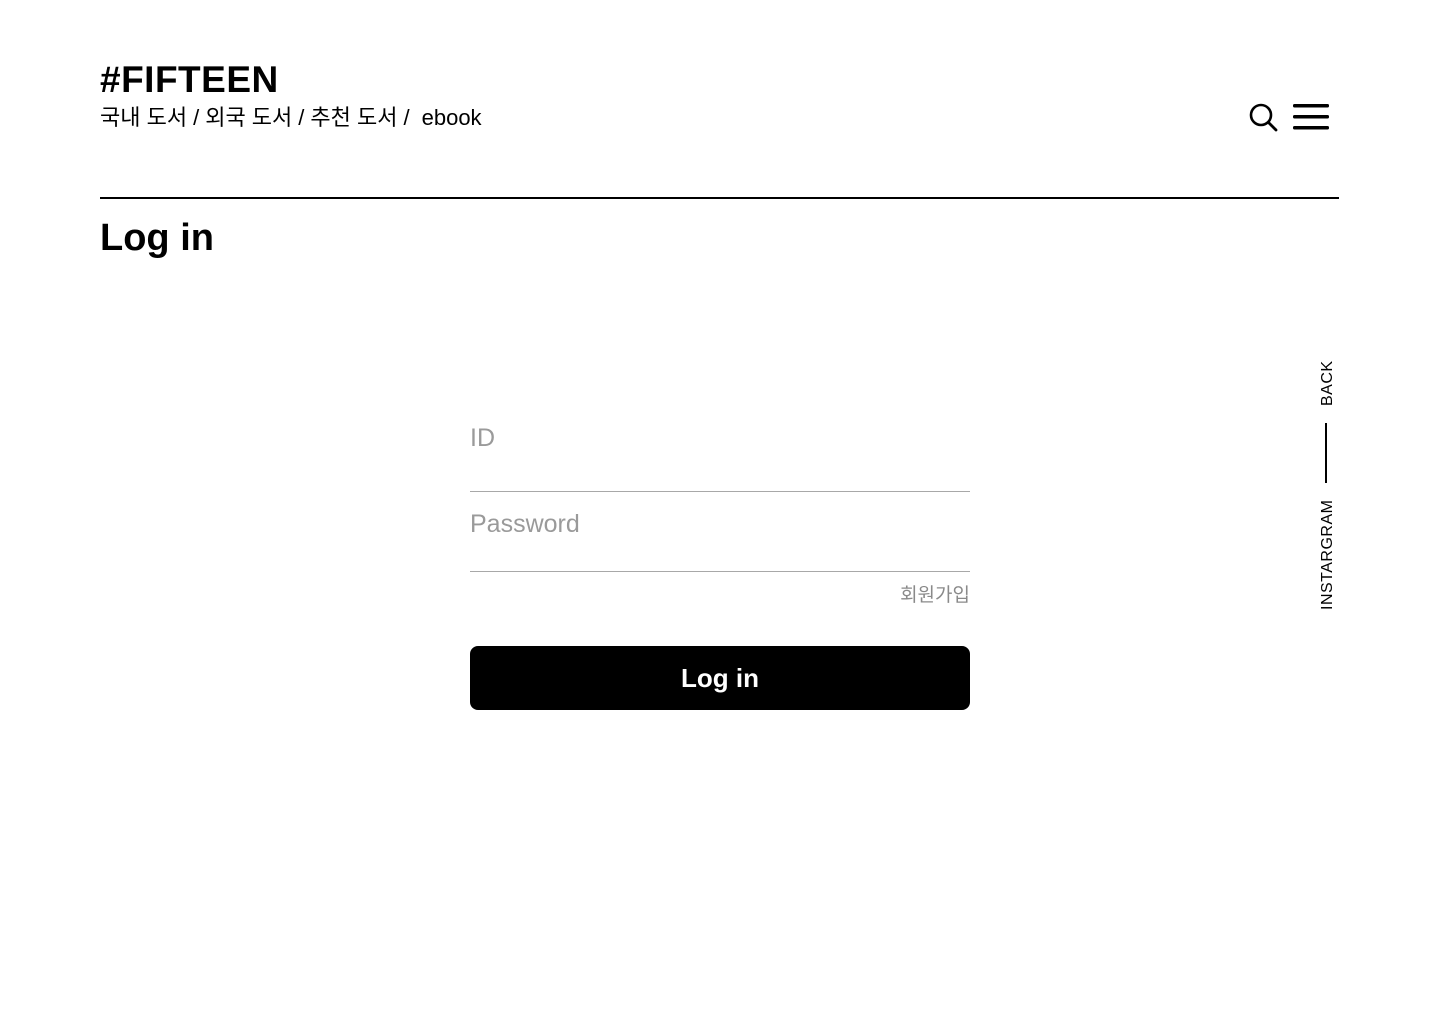  I want to click on password-input, so click(720, 539).